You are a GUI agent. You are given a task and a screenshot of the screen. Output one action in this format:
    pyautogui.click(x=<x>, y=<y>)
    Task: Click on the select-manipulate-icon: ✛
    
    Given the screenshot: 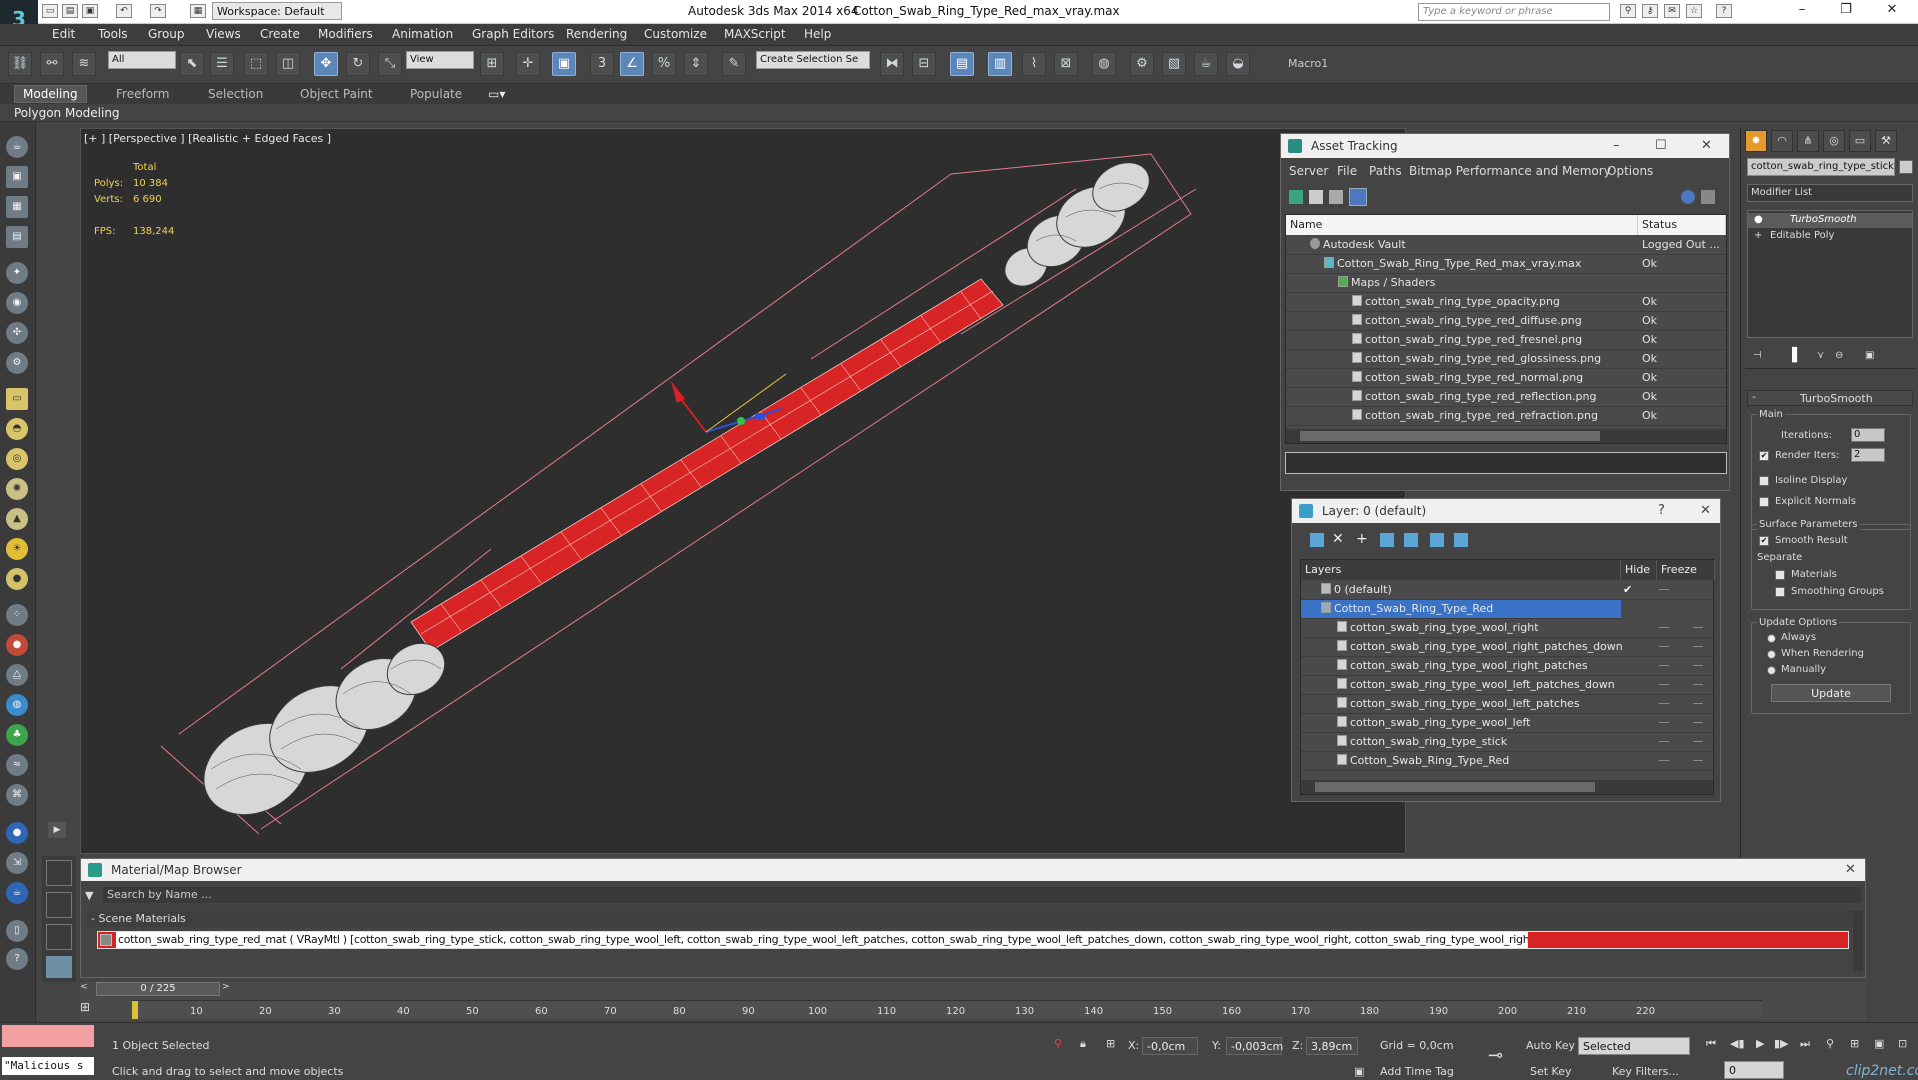 What is the action you would take?
    pyautogui.click(x=528, y=64)
    